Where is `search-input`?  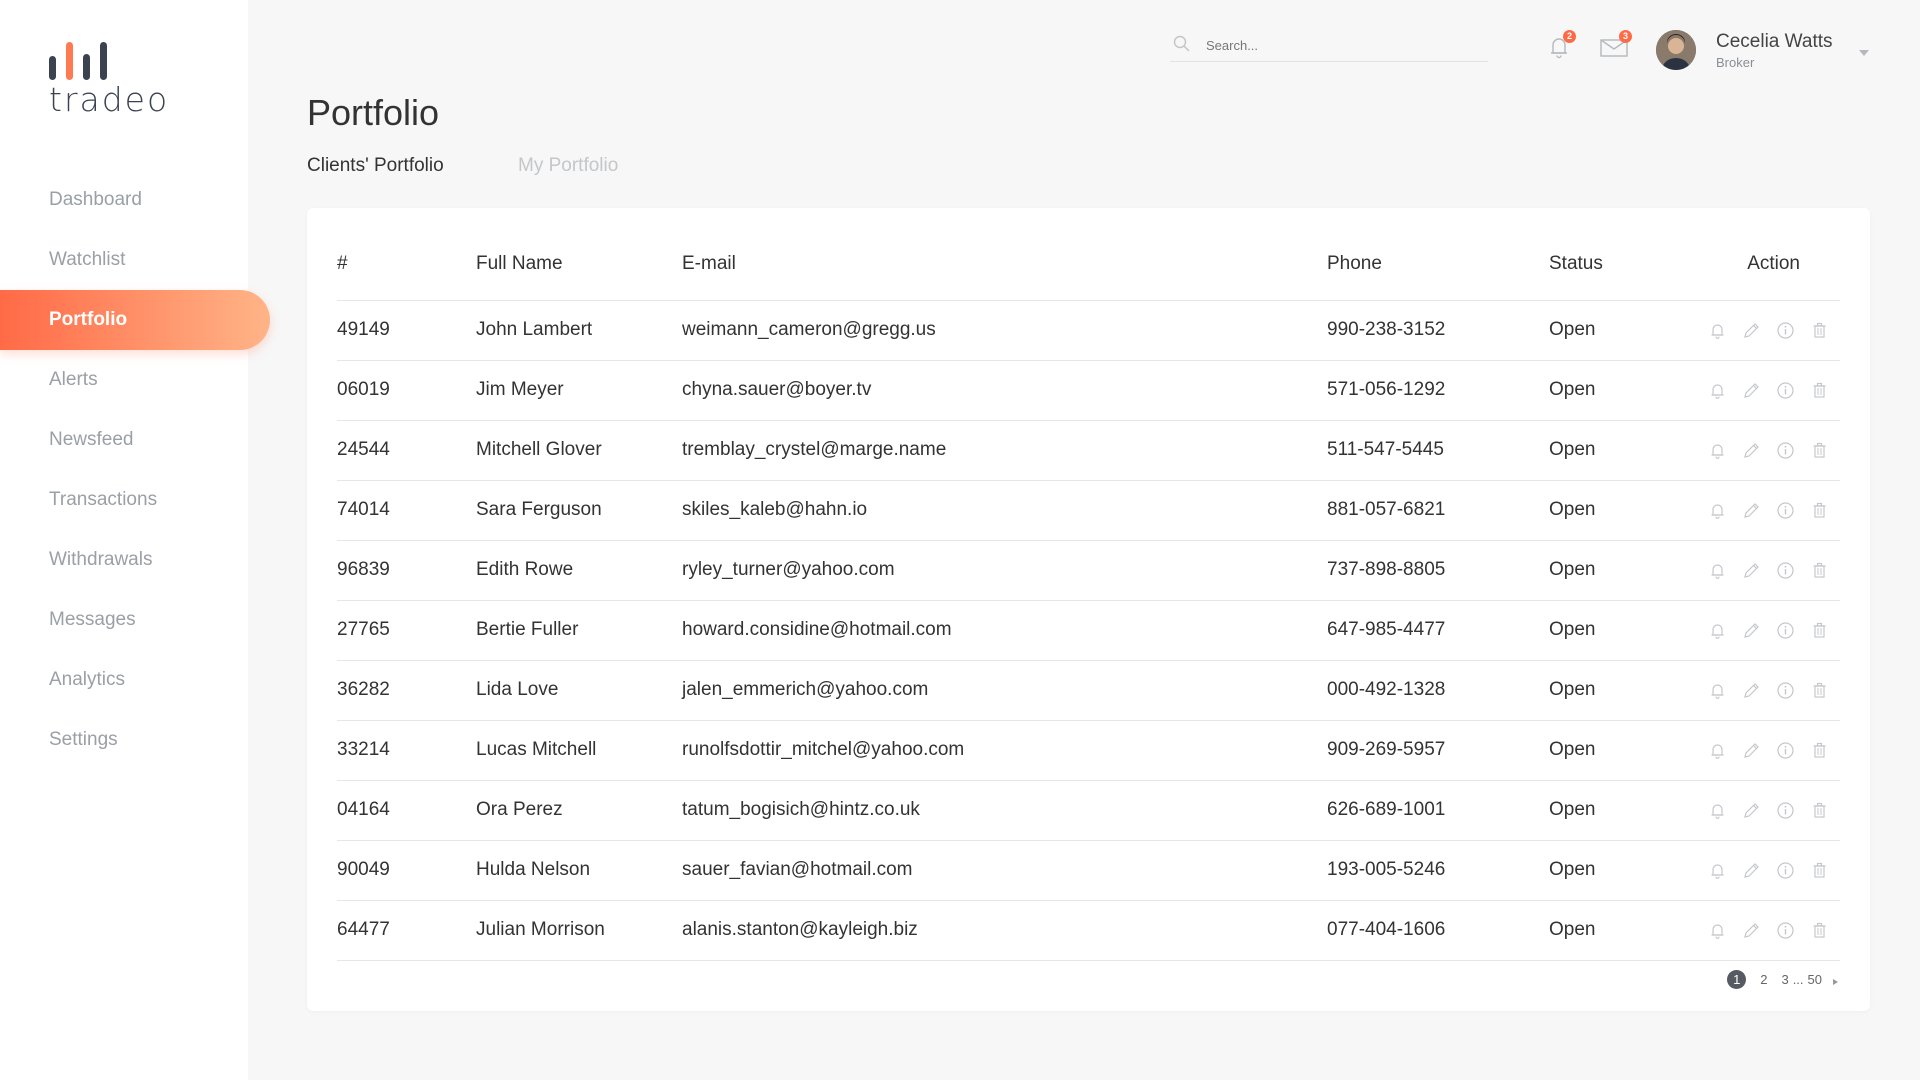 search-input is located at coordinates (1341, 45).